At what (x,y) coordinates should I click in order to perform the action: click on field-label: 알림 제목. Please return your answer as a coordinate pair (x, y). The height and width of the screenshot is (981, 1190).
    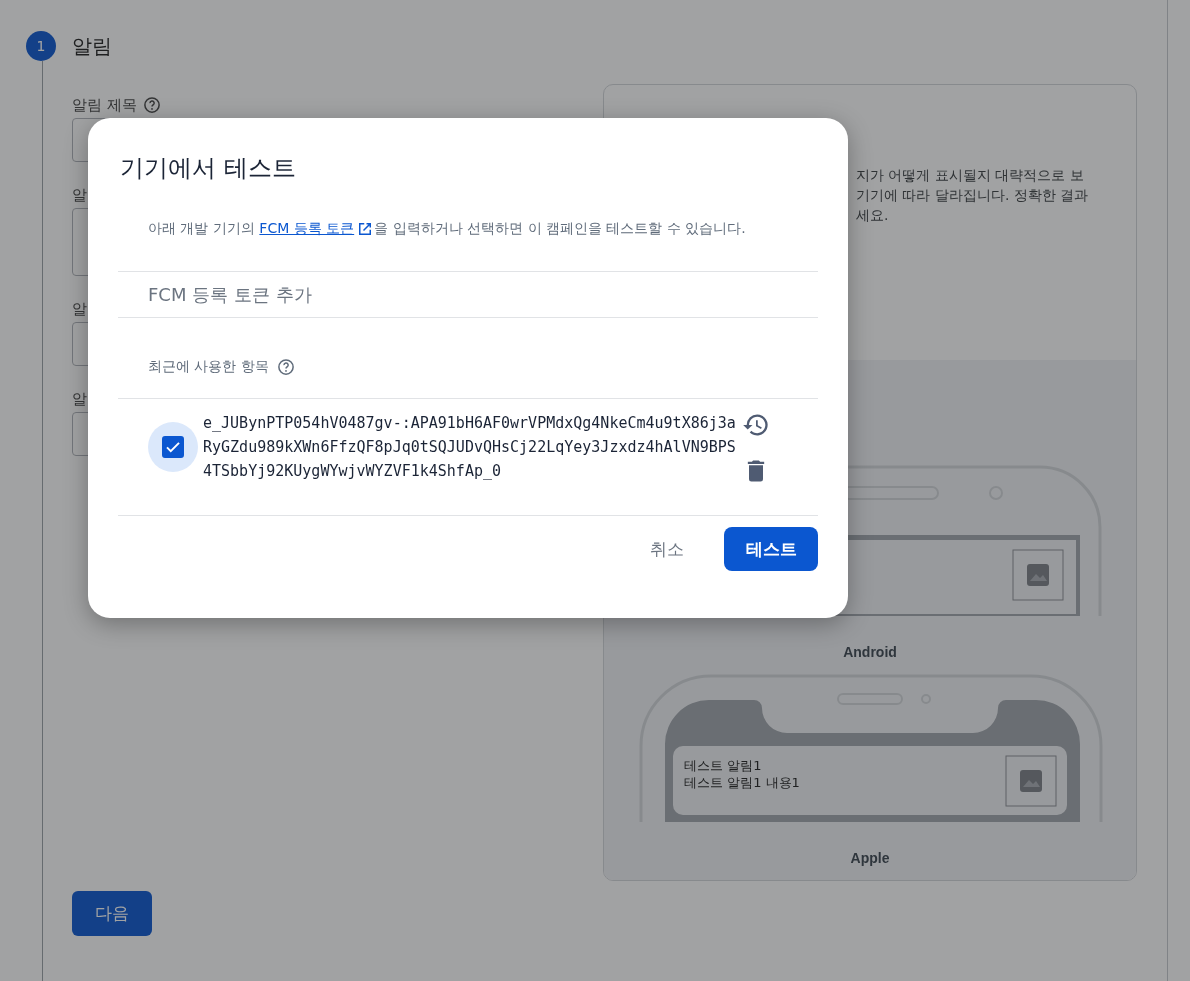
    Looking at the image, I should click on (104, 105).